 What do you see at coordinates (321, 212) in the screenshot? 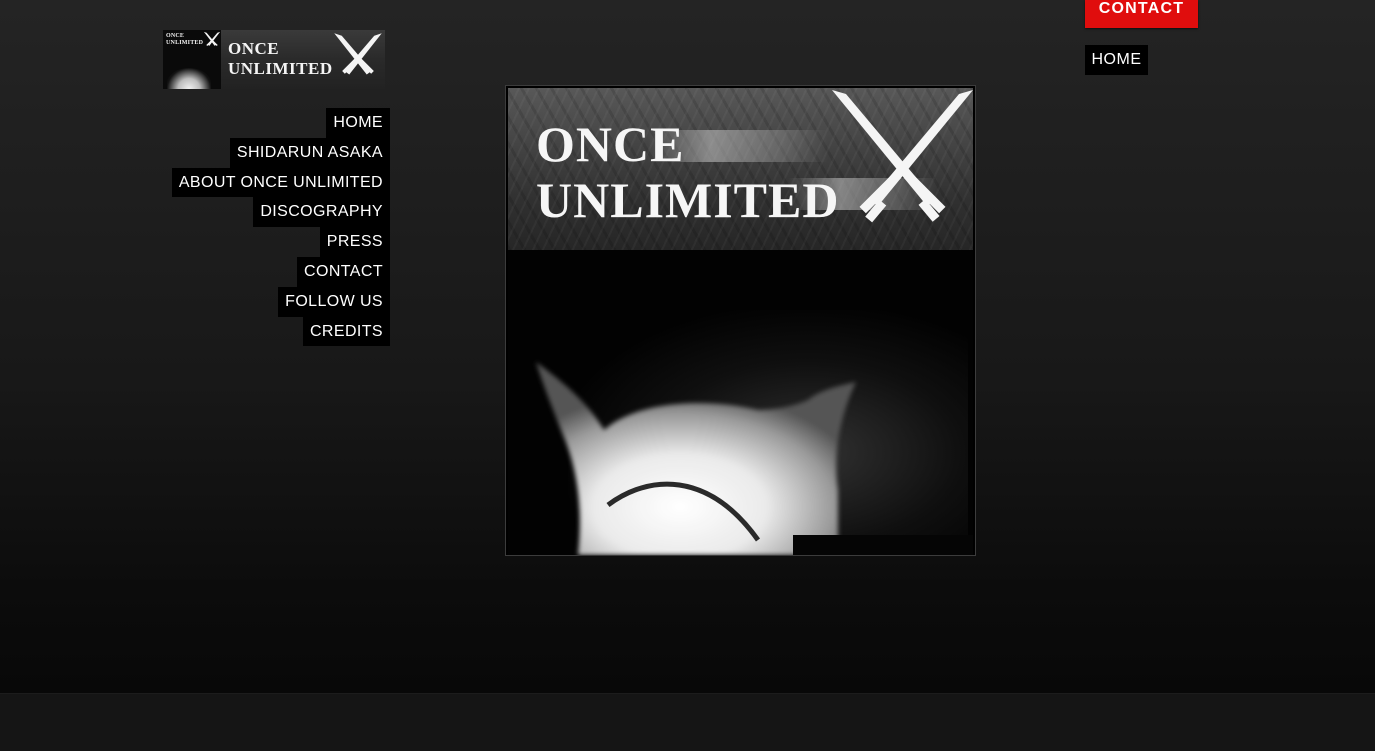
I see `nav-item-discography: DISCOGRAPHY` at bounding box center [321, 212].